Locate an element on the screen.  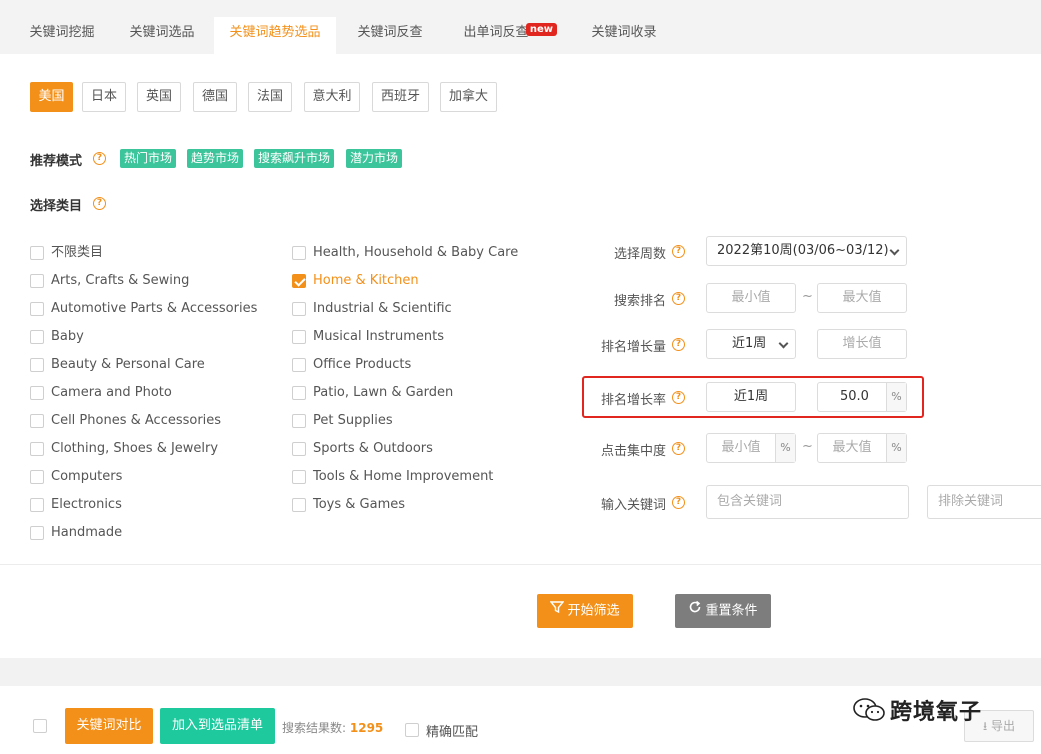
category-name: Cell Phones & Accessories is located at coordinates (136, 420).